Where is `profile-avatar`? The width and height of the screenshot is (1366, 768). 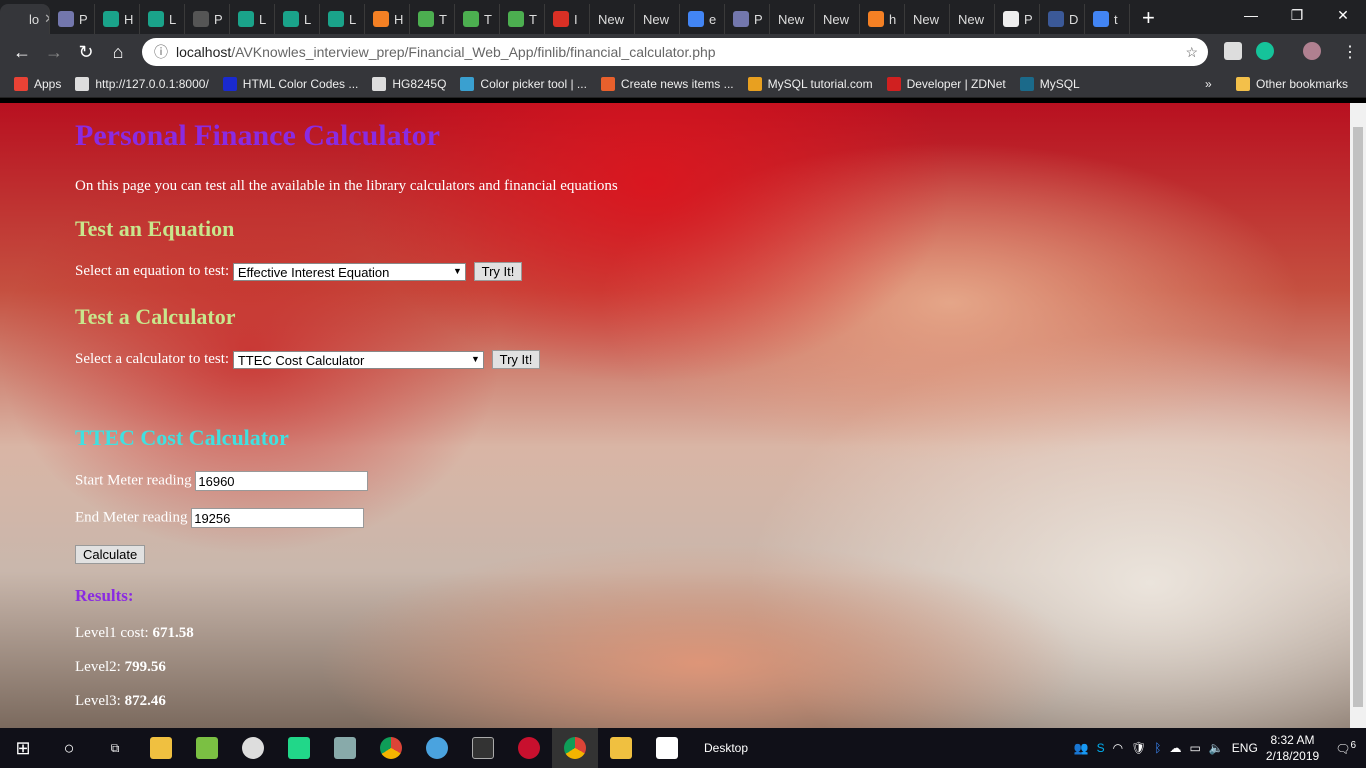 profile-avatar is located at coordinates (1312, 51).